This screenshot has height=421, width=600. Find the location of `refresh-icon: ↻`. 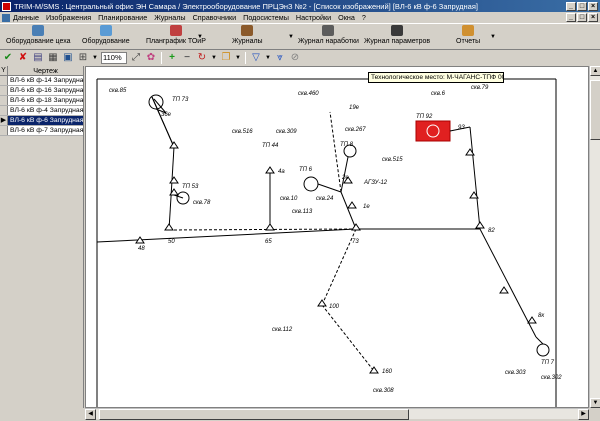

refresh-icon: ↻ is located at coordinates (202, 58).